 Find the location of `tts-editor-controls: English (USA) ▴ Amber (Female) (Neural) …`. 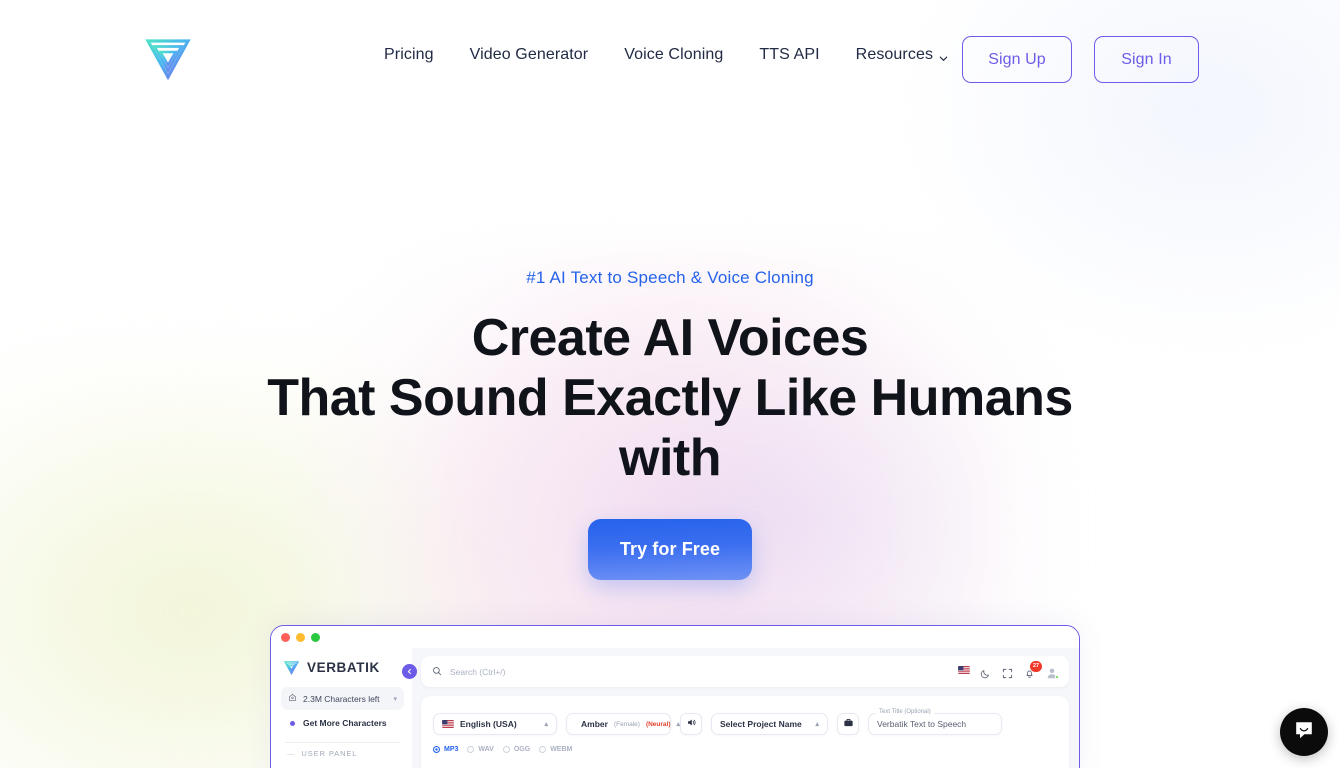

tts-editor-controls: English (USA) ▴ Amber (Female) (Neural) … is located at coordinates (745, 722).